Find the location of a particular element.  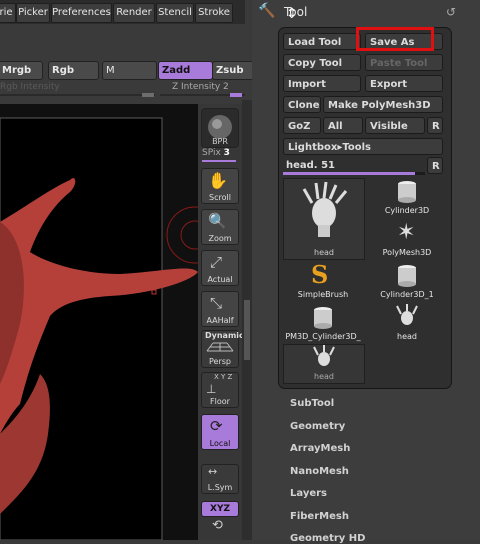

head-thumb-icon is located at coordinates (325, 209).